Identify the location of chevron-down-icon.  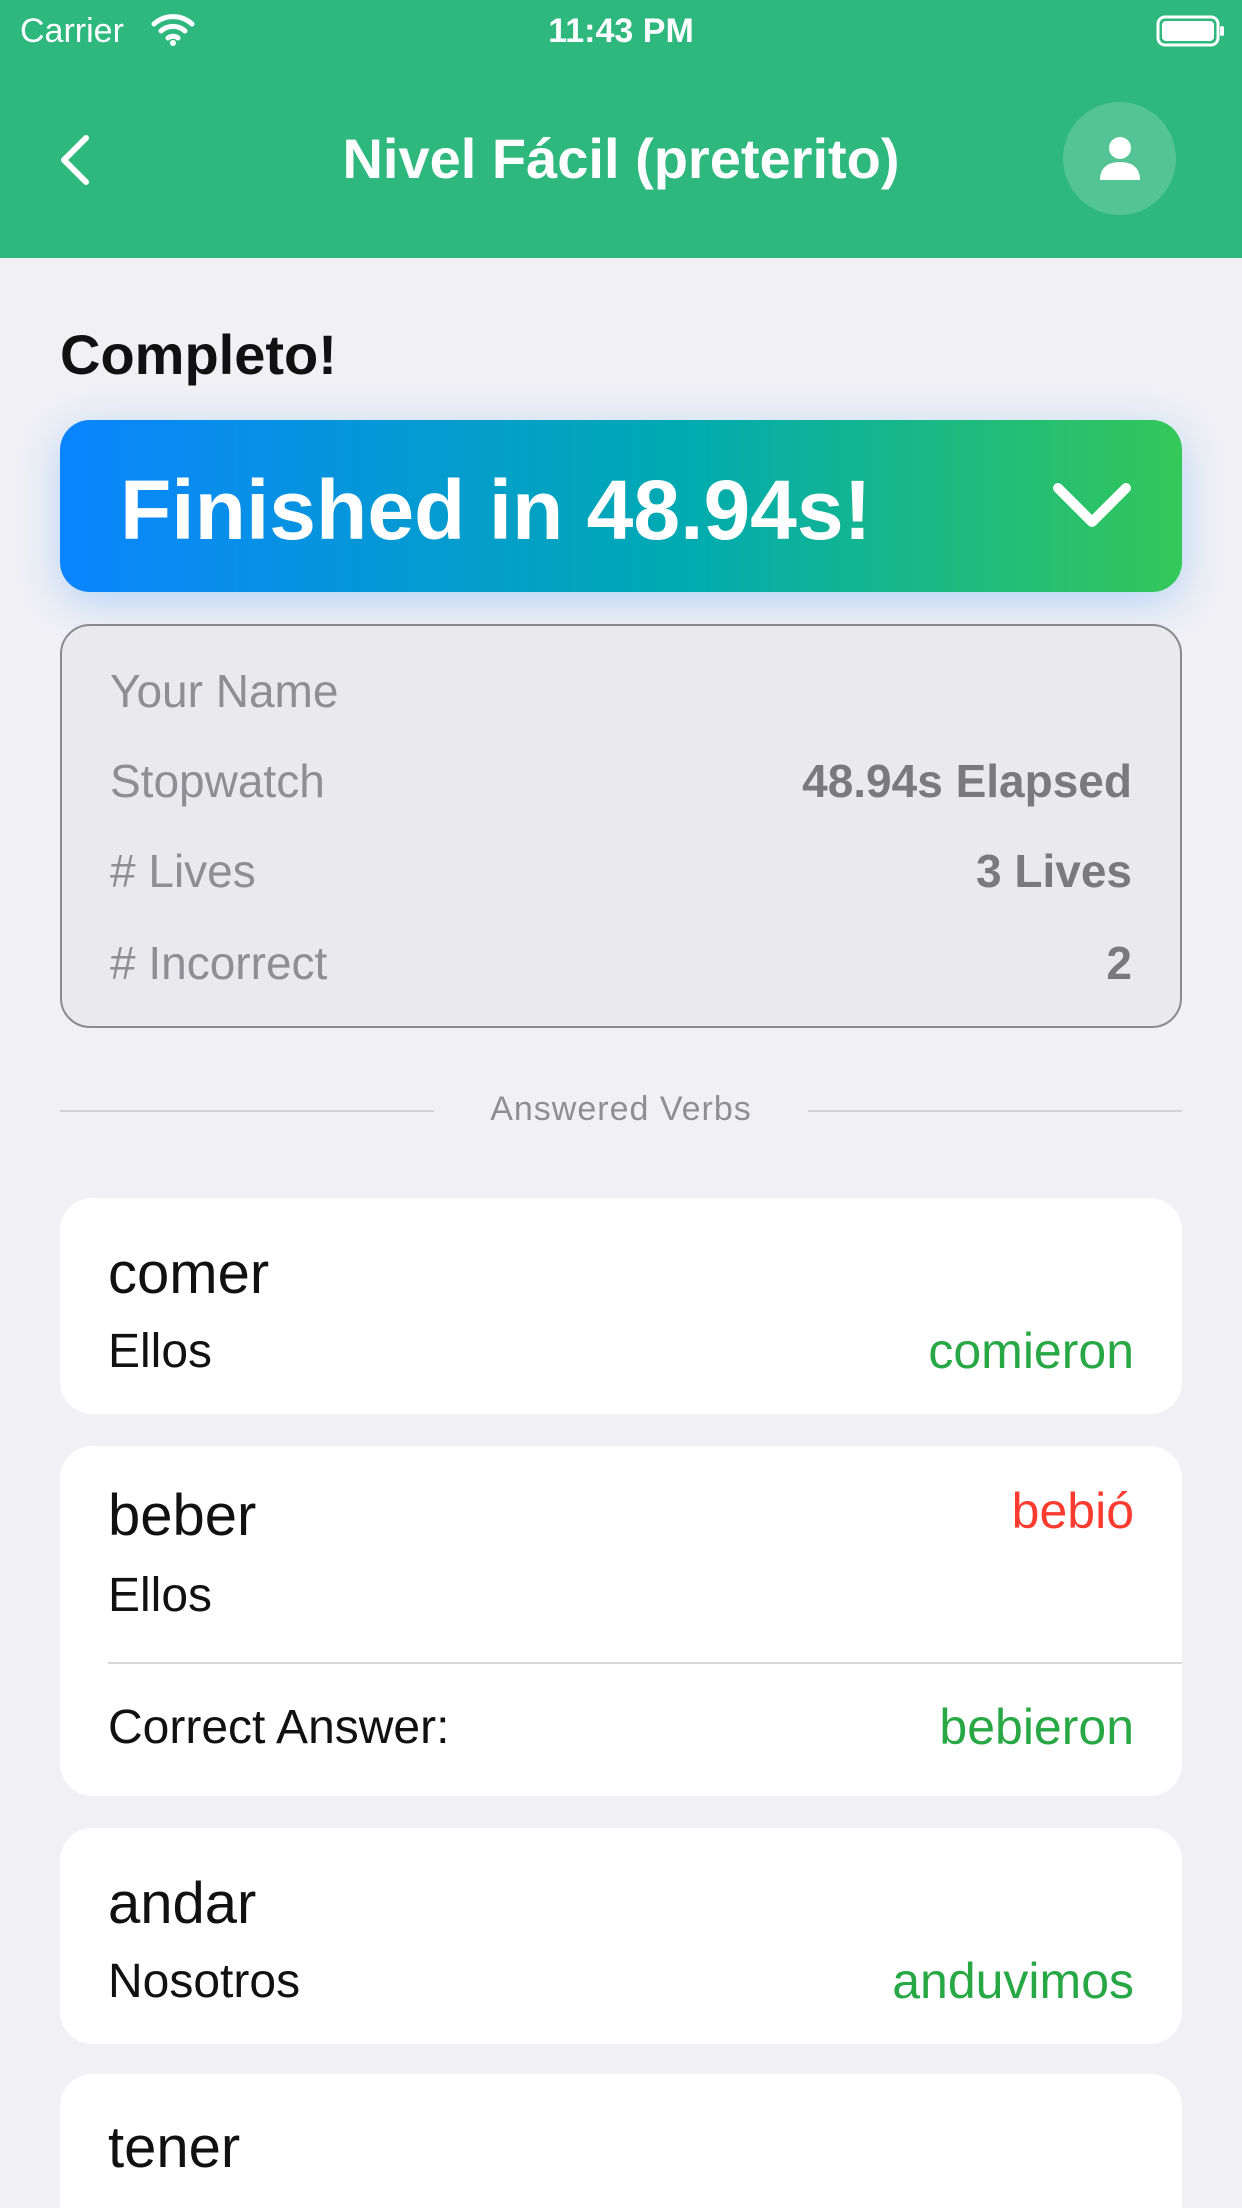
(1092, 506).